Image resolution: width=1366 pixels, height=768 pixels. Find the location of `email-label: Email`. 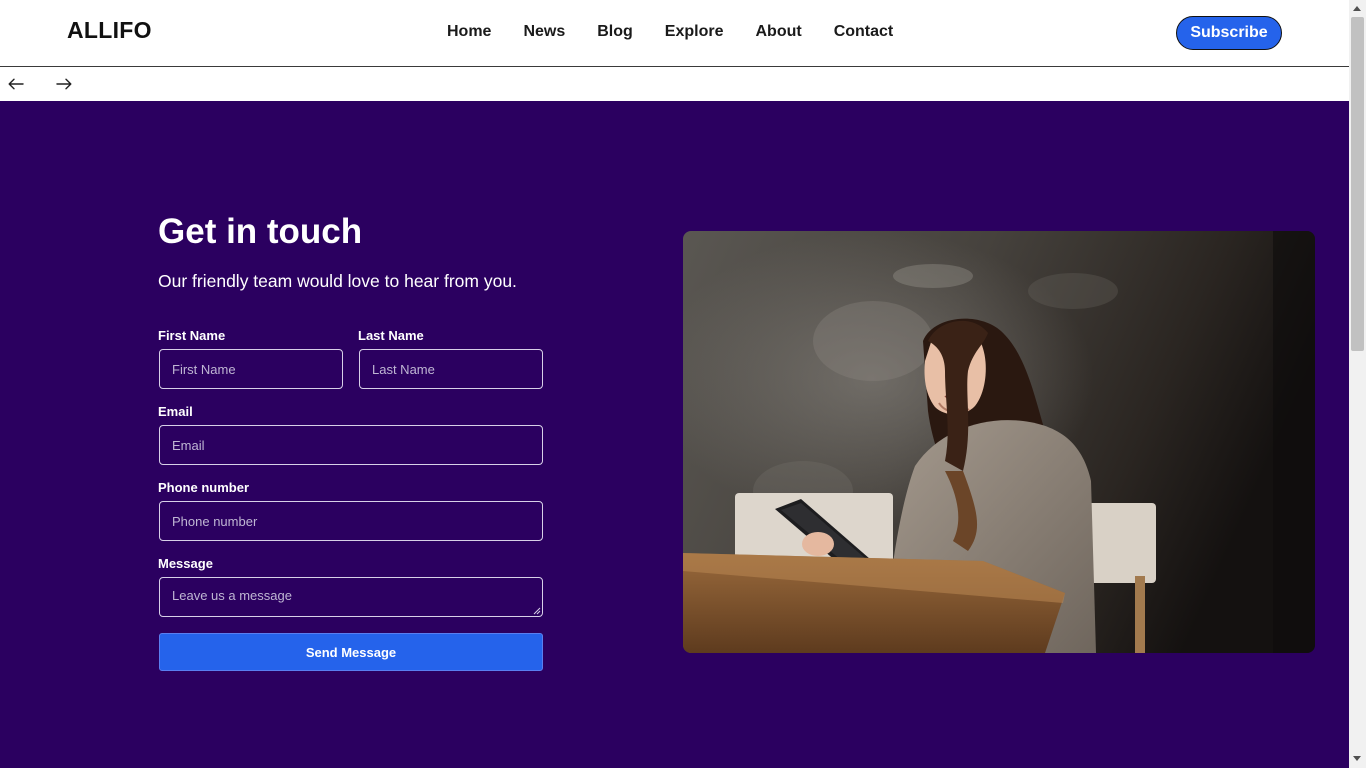

email-label: Email is located at coordinates (175, 411).